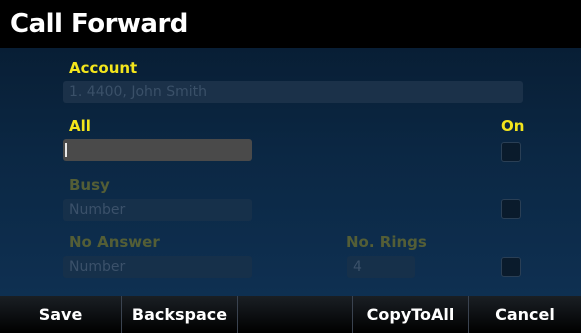 The image size is (581, 333). What do you see at coordinates (381, 267) in the screenshot?
I see `no-rings-field: 4` at bounding box center [381, 267].